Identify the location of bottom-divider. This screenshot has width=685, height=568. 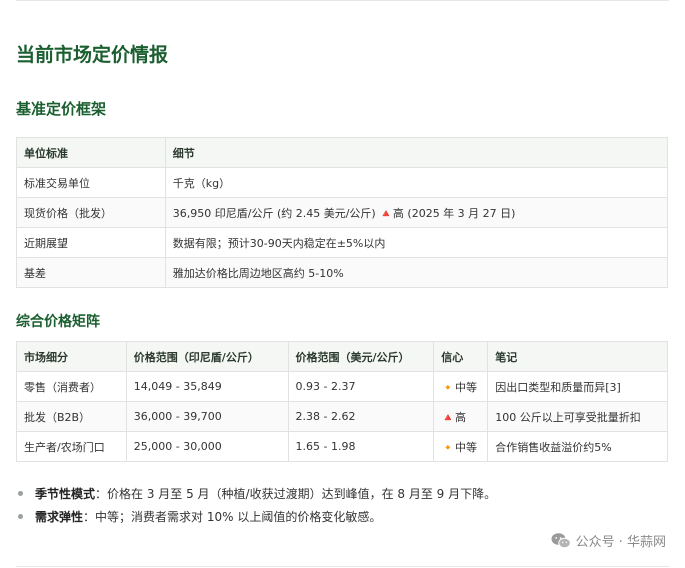
(342, 566).